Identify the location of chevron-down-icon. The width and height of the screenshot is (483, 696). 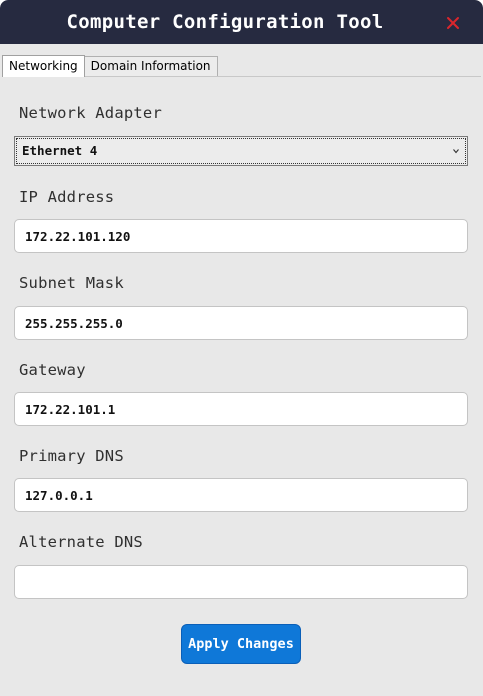
(456, 151).